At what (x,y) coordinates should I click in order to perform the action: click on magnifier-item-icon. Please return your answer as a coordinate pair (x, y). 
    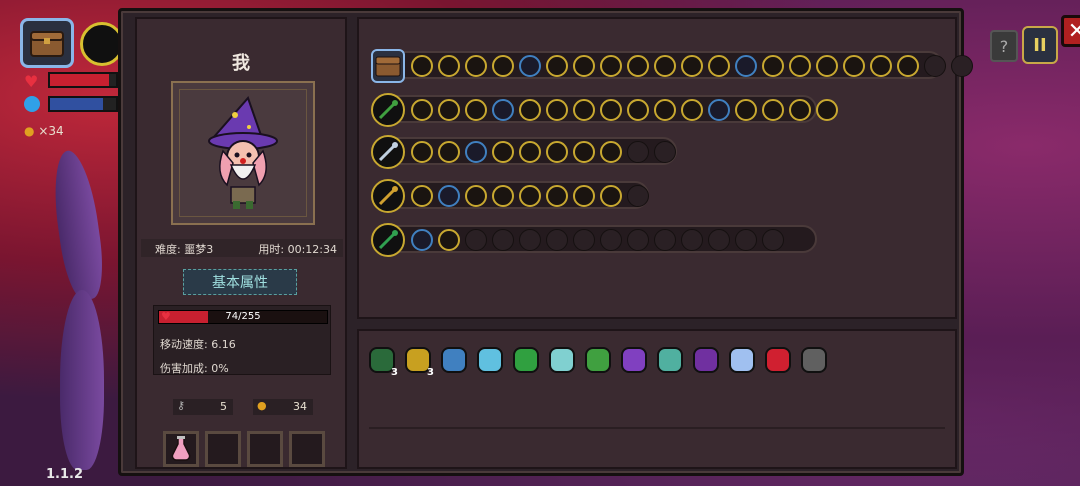
    Looking at the image, I should click on (454, 360).